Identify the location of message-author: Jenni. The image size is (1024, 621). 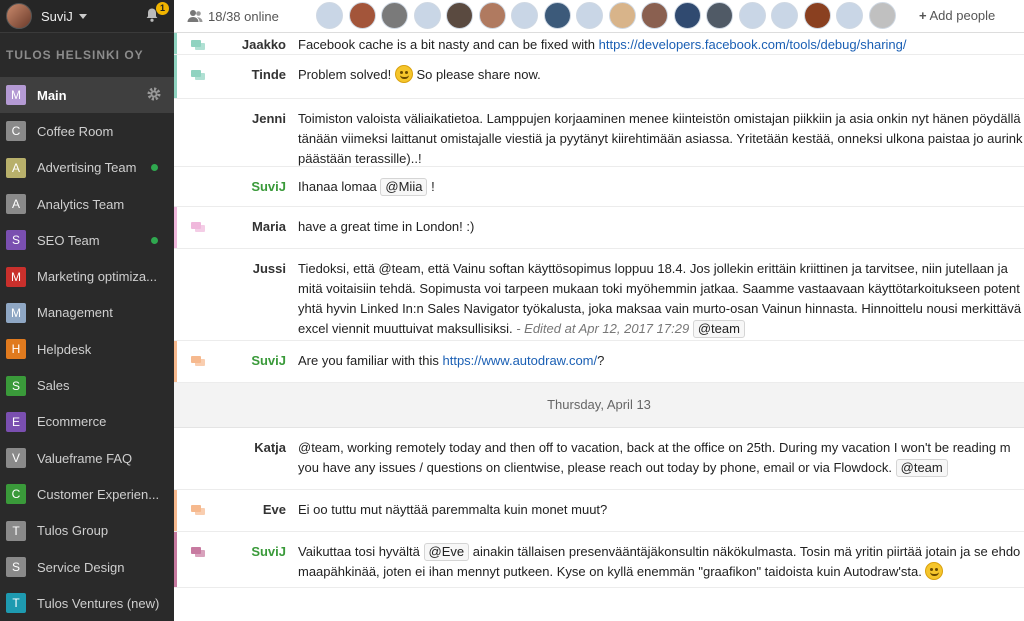
(269, 118).